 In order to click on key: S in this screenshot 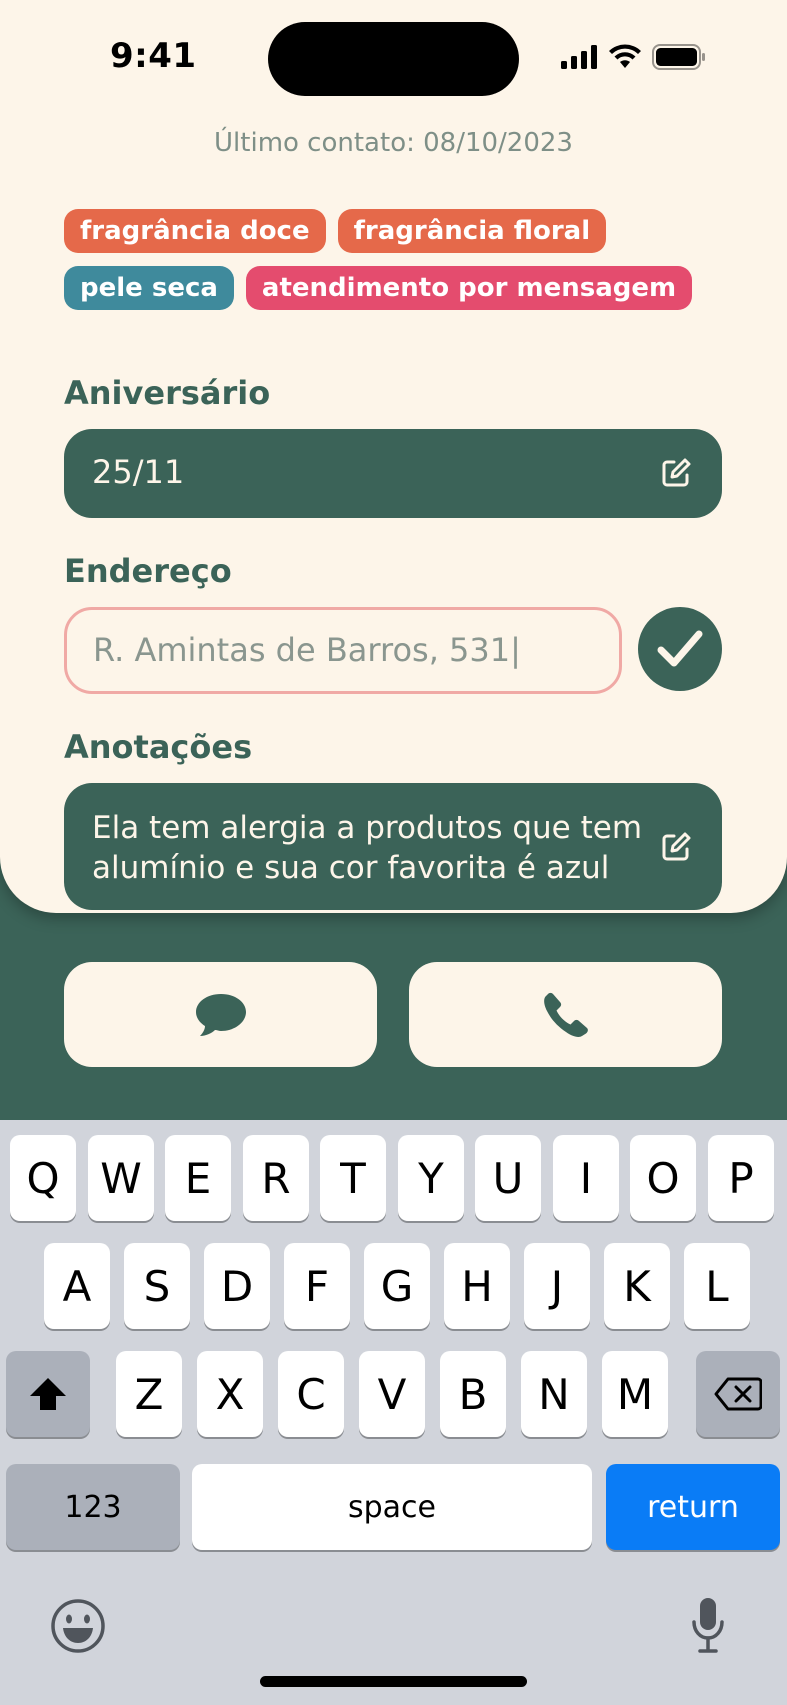, I will do `click(157, 1286)`.